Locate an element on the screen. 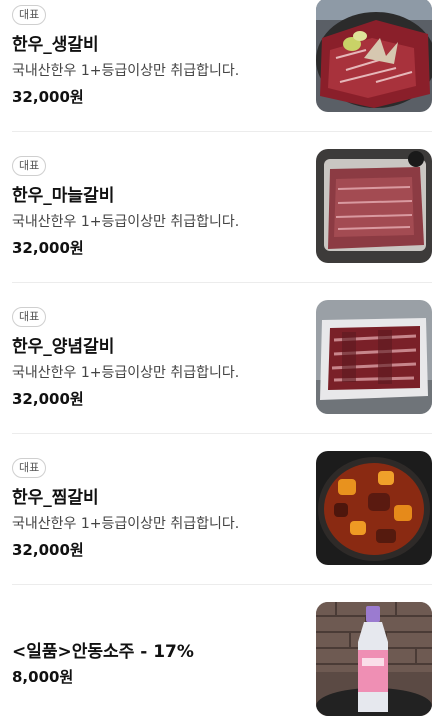  braised-short-ribs-image is located at coordinates (374, 508).